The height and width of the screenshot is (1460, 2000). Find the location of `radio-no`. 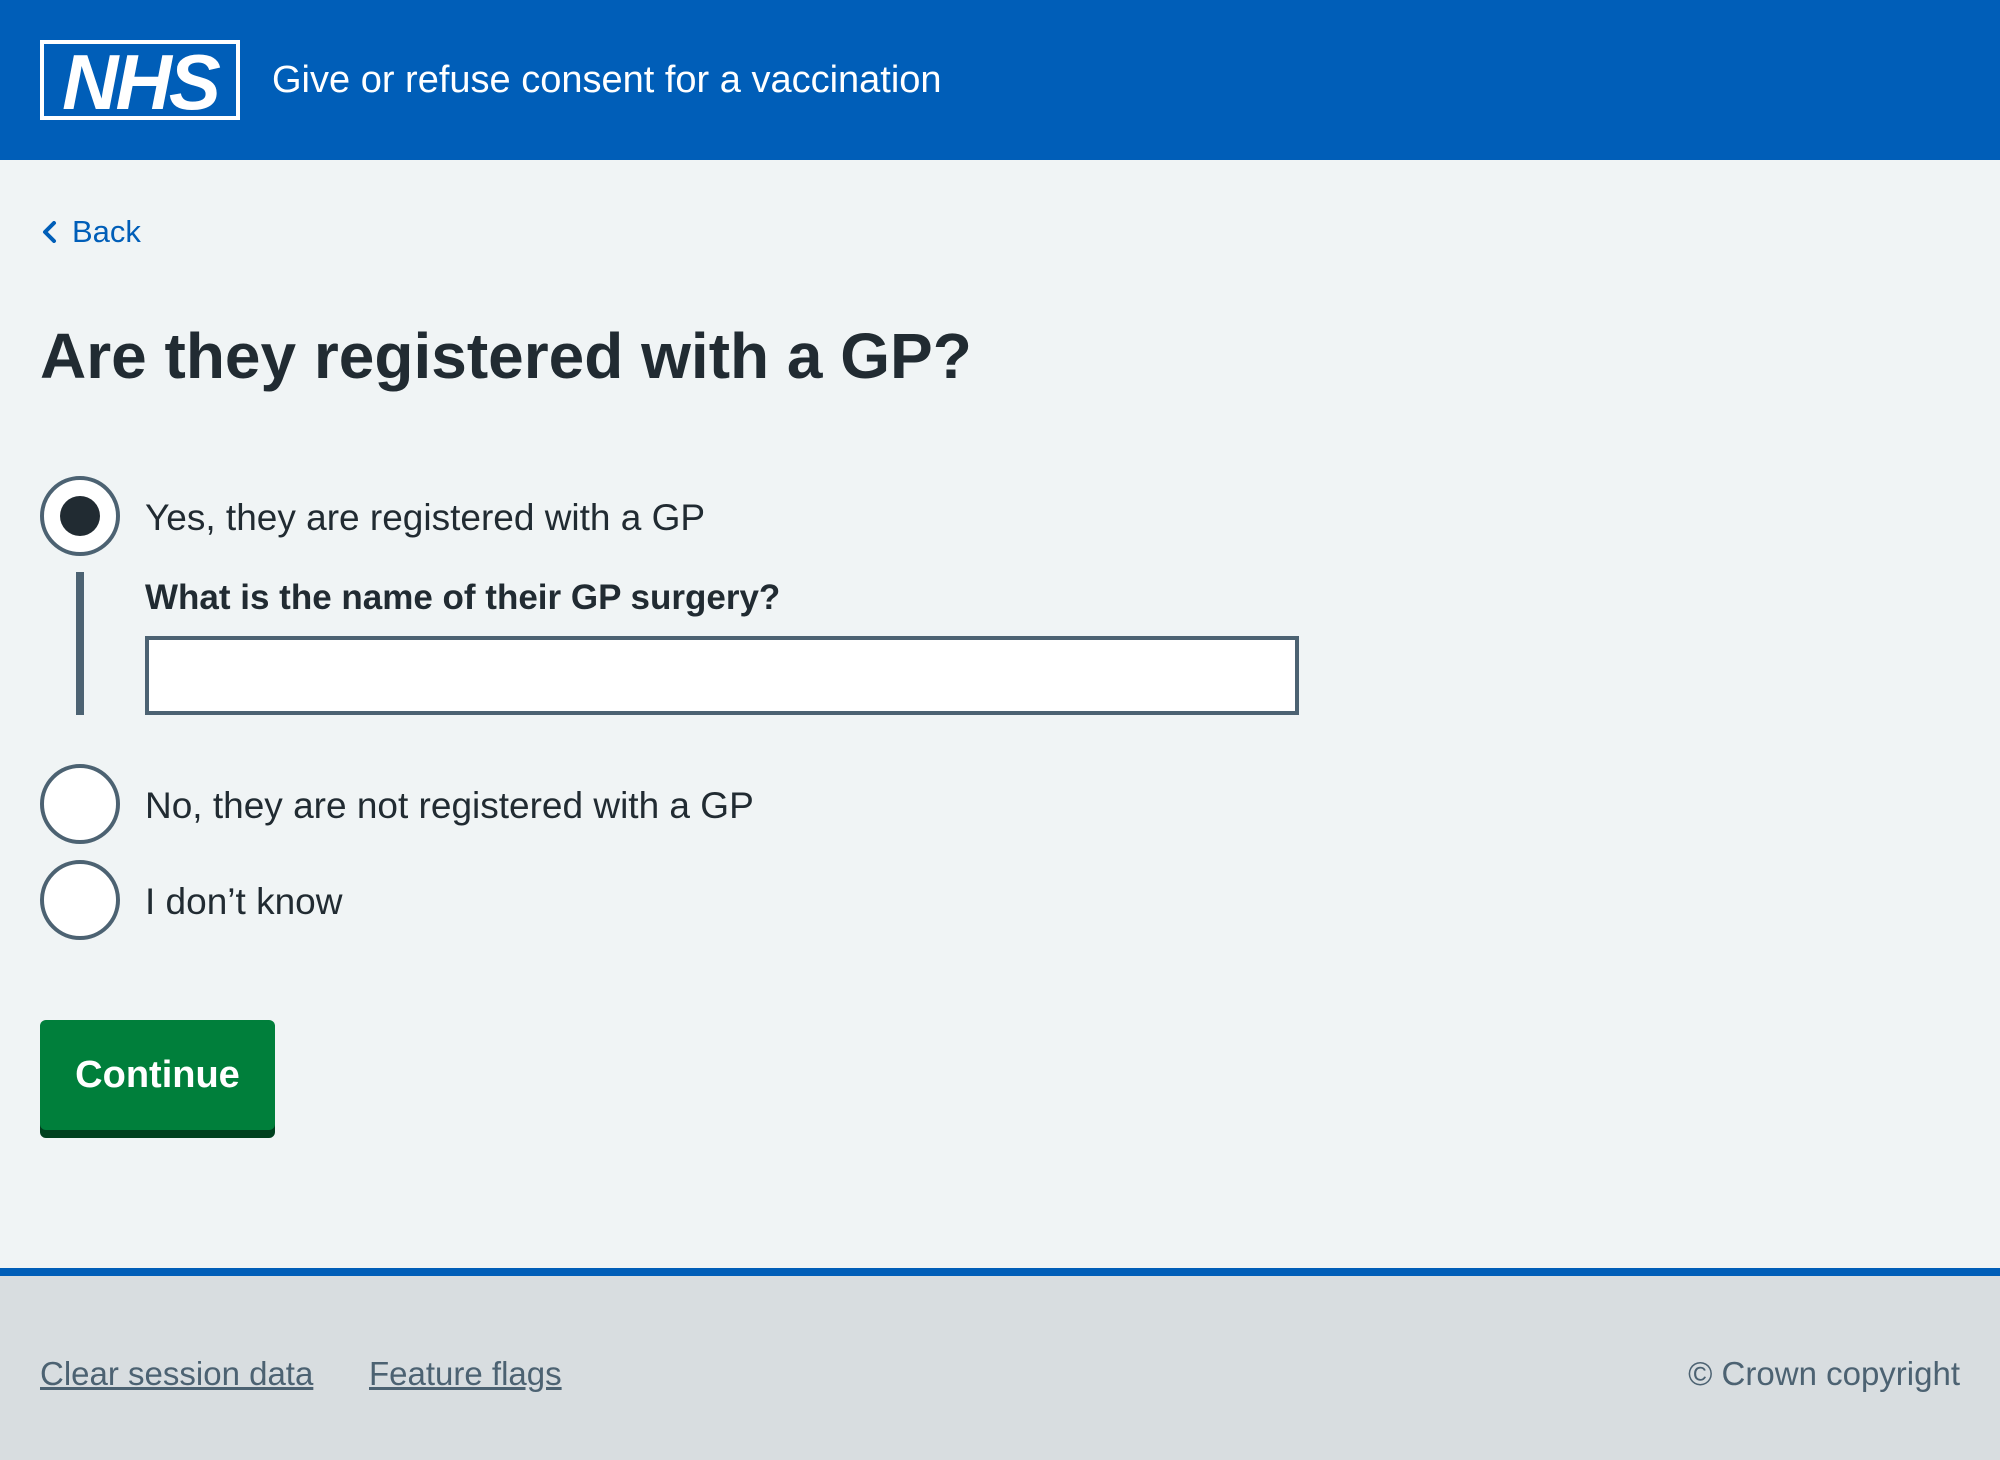

radio-no is located at coordinates (80, 804).